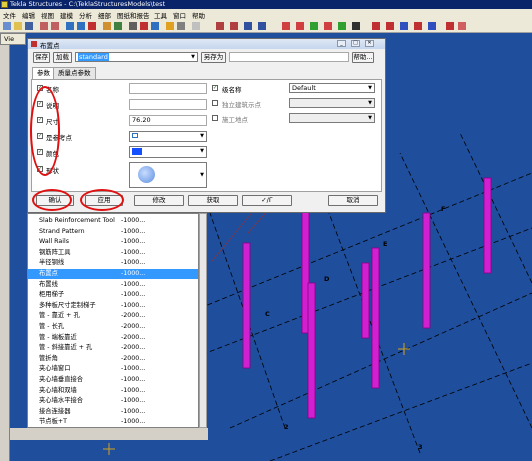 This screenshot has height=461, width=532. I want to click on standalone-checkbox, so click(215, 103).